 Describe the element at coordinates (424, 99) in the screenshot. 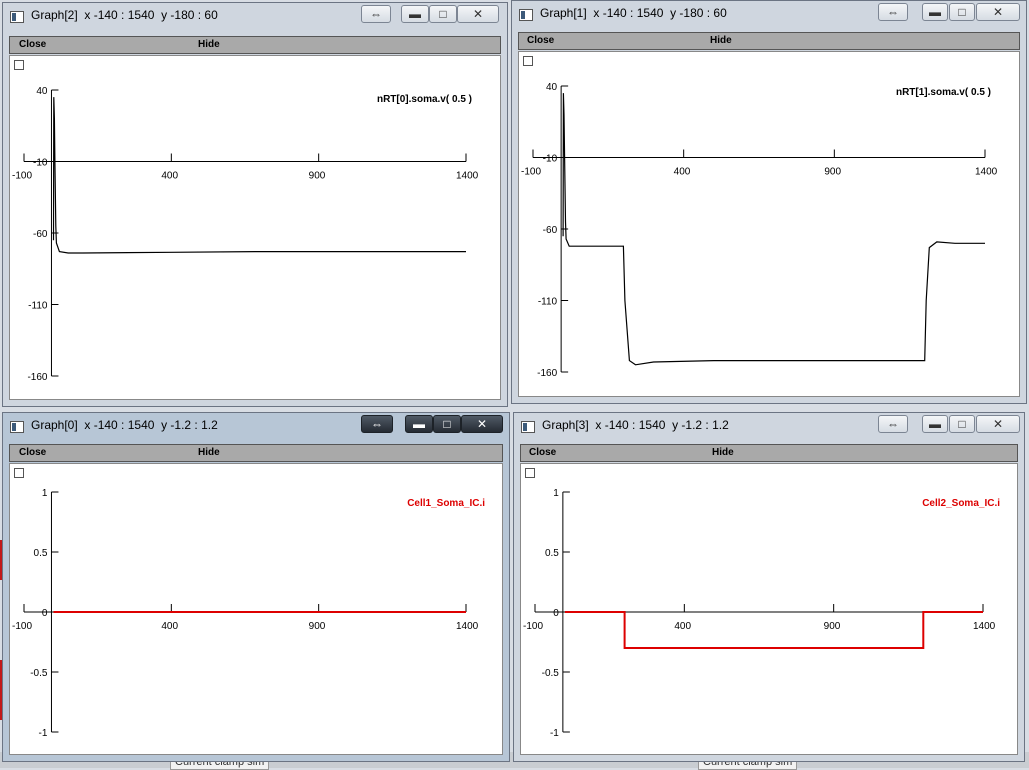

I see `series-label: nRT[0].soma.v( 0.5 )` at that location.